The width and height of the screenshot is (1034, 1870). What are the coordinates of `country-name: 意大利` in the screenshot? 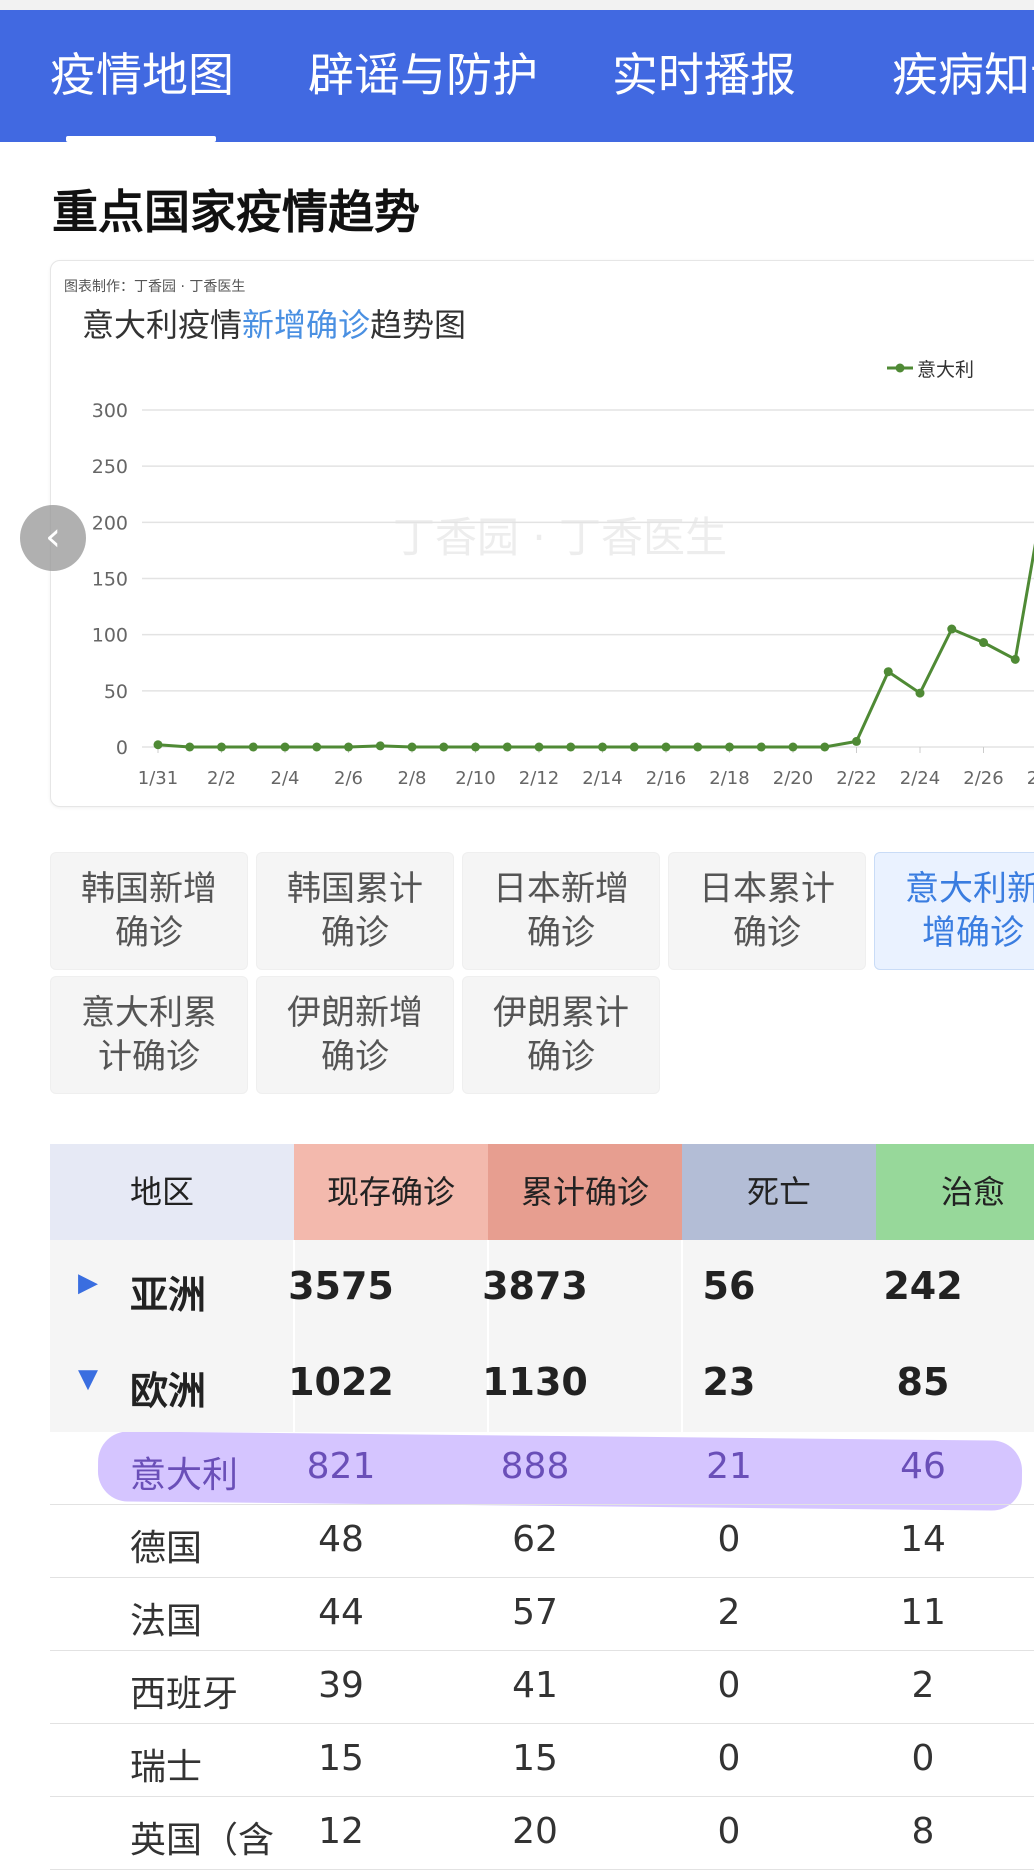 It's located at (184, 1472).